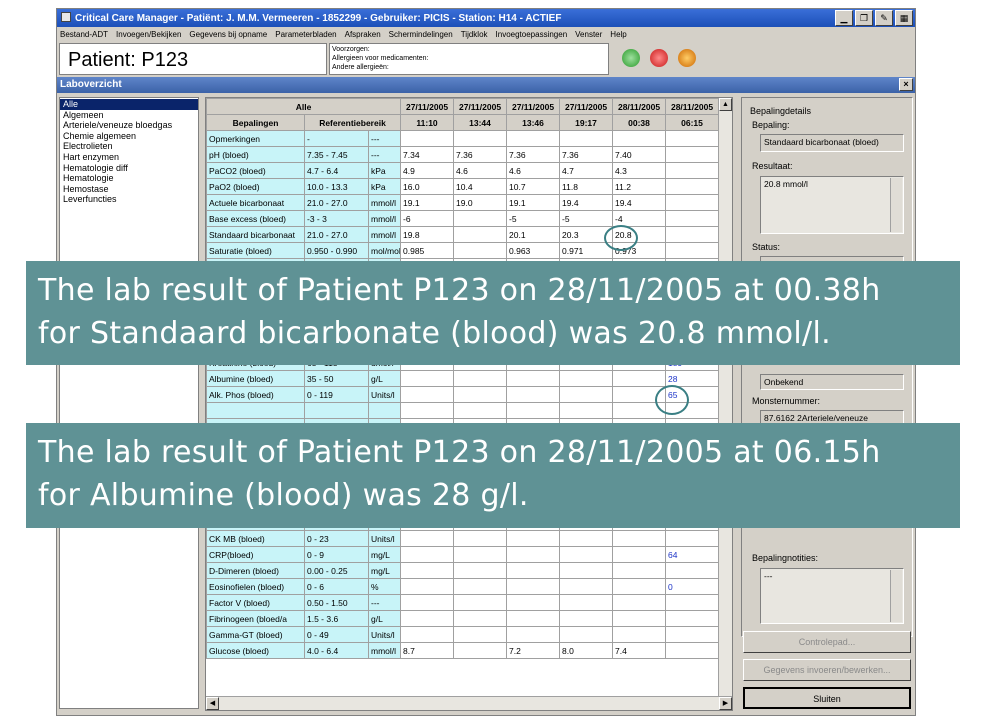 Image resolution: width=986 pixels, height=723 pixels. Describe the element at coordinates (363, 34) in the screenshot. I see `menu-item: Afspraken` at that location.